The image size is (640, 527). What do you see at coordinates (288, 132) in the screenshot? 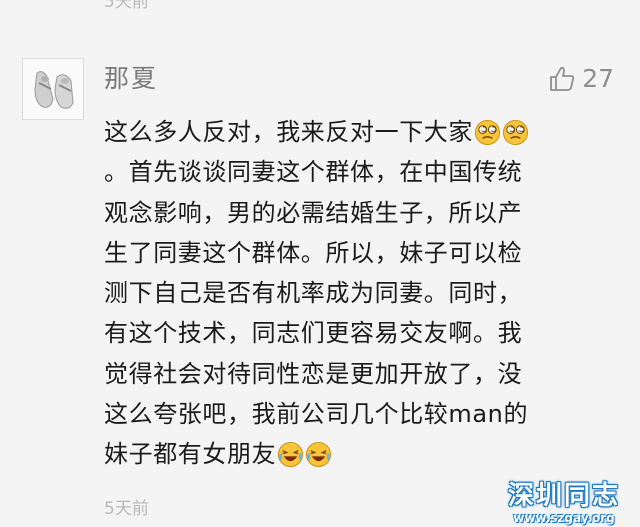
I see `comment-line-text: 这么多人反对，我来反对一下大家` at bounding box center [288, 132].